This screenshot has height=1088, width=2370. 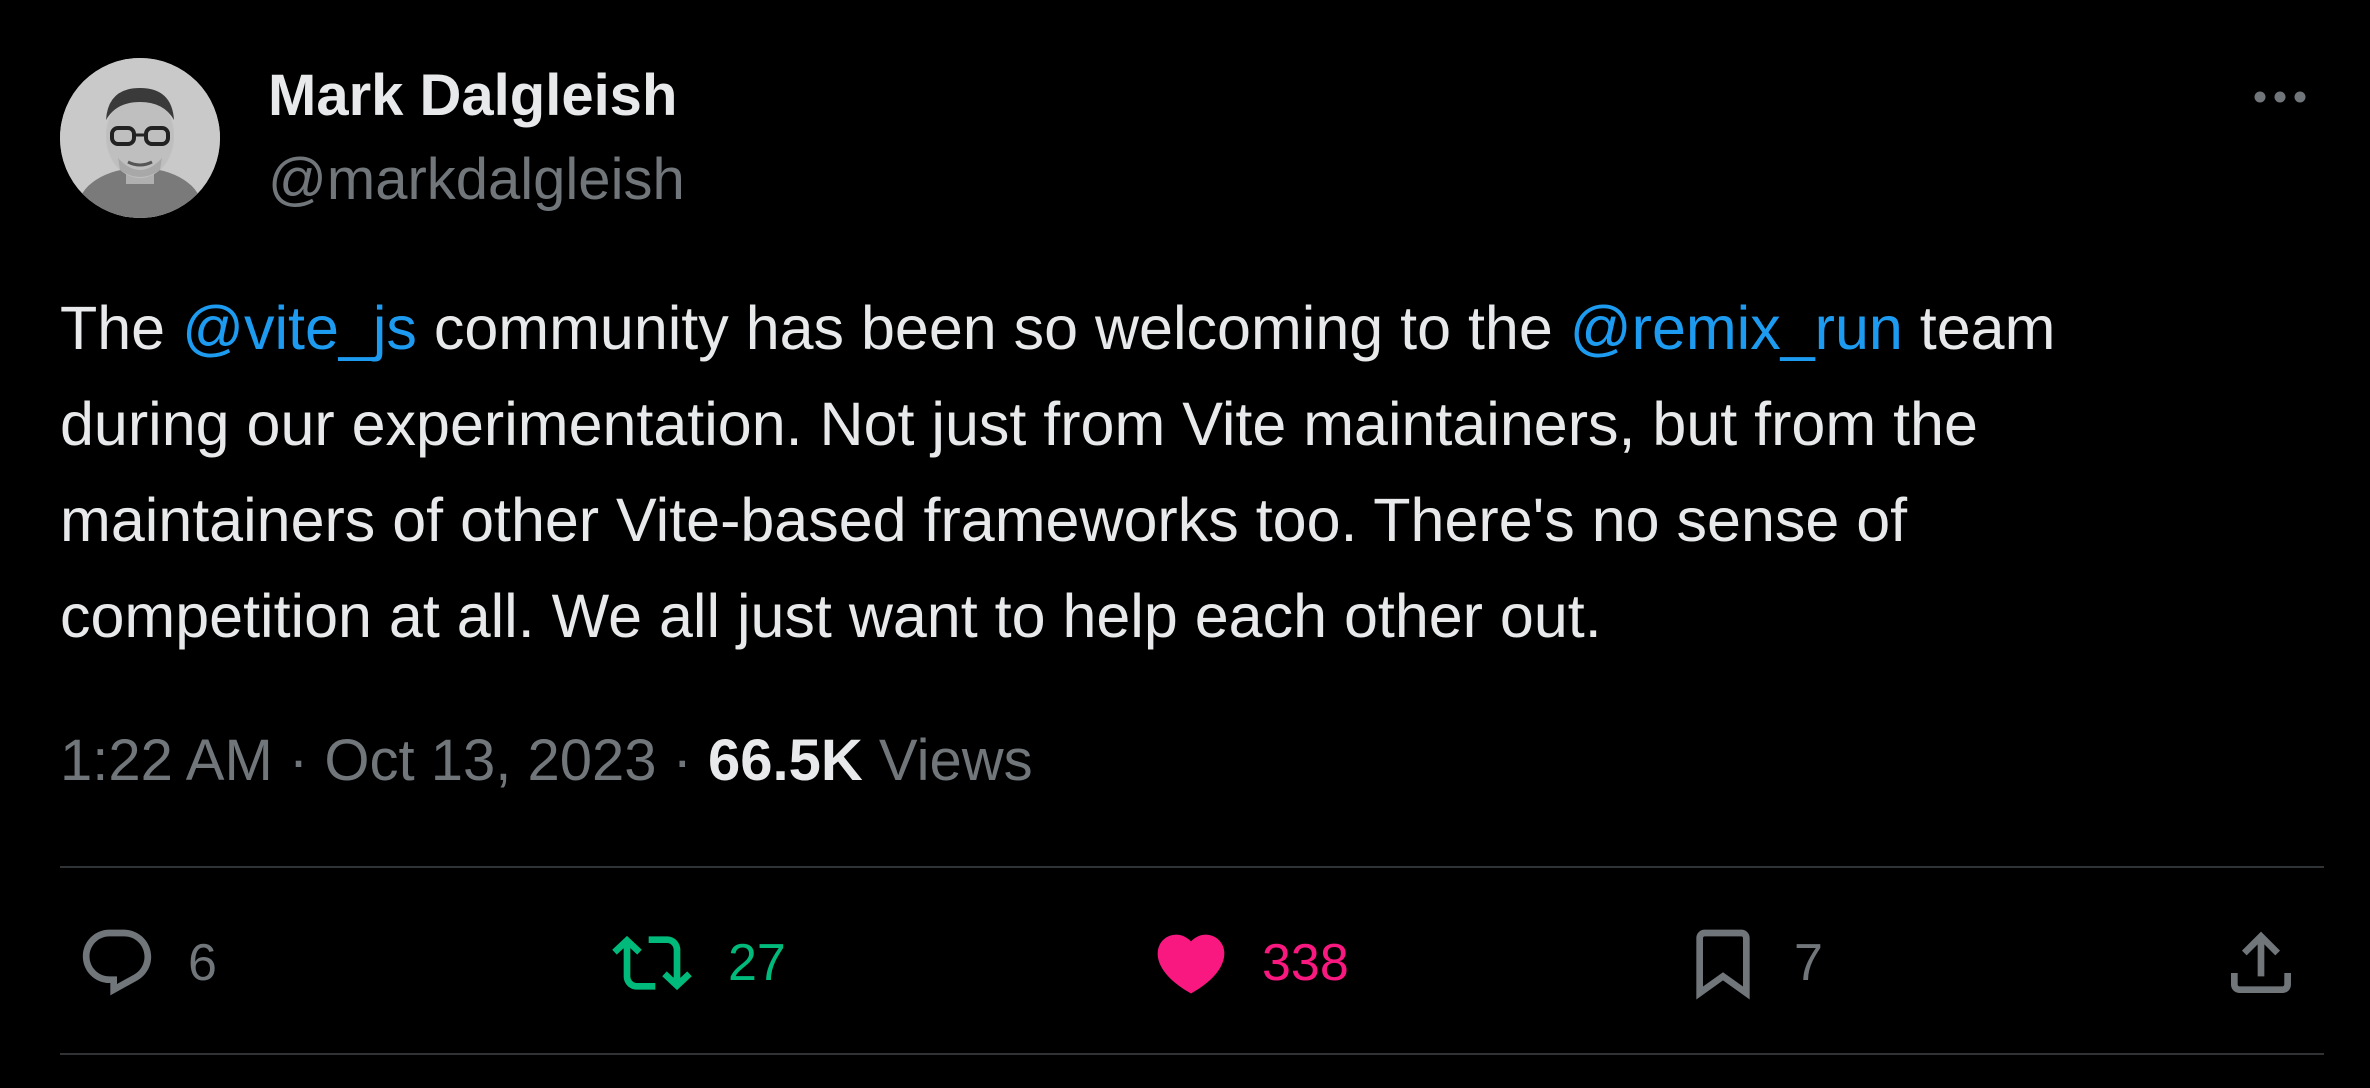 What do you see at coordinates (947, 760) in the screenshot?
I see `views-label: Views` at bounding box center [947, 760].